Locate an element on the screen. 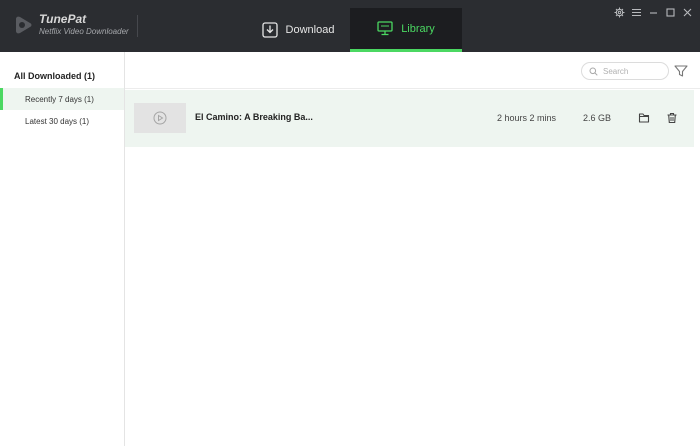 The height and width of the screenshot is (446, 700). sidebar-item-latest-30-days: Latest 30 days (1) is located at coordinates (62, 121).